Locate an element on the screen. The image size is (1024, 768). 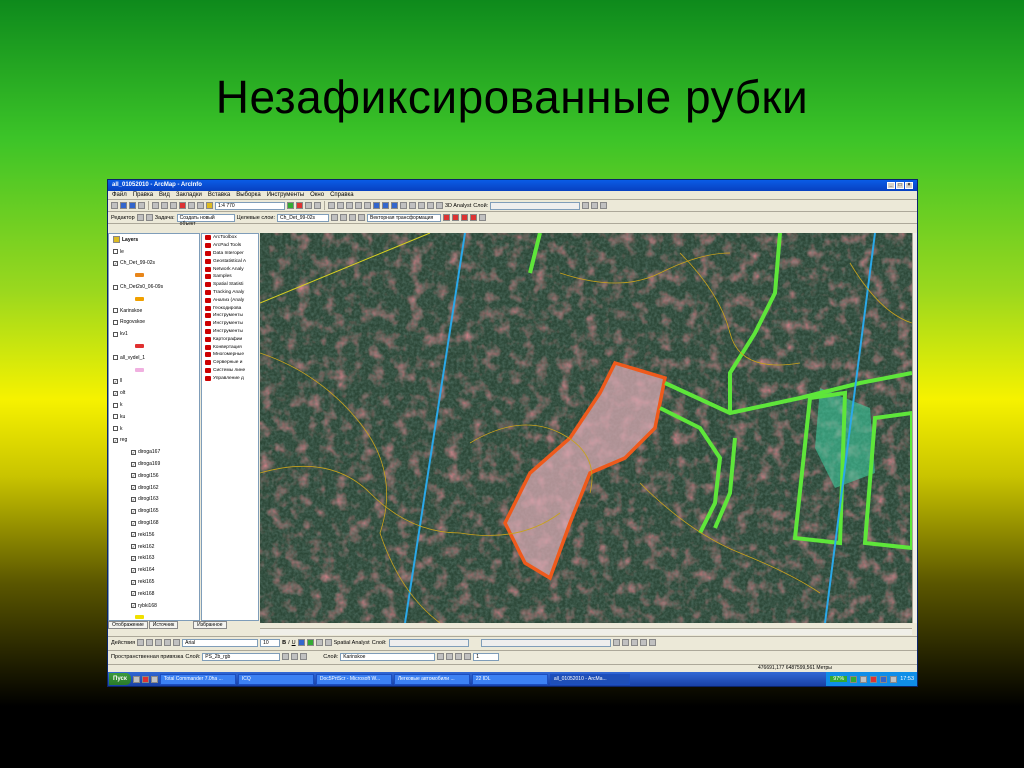
undo-icon is located at coordinates (191, 205).